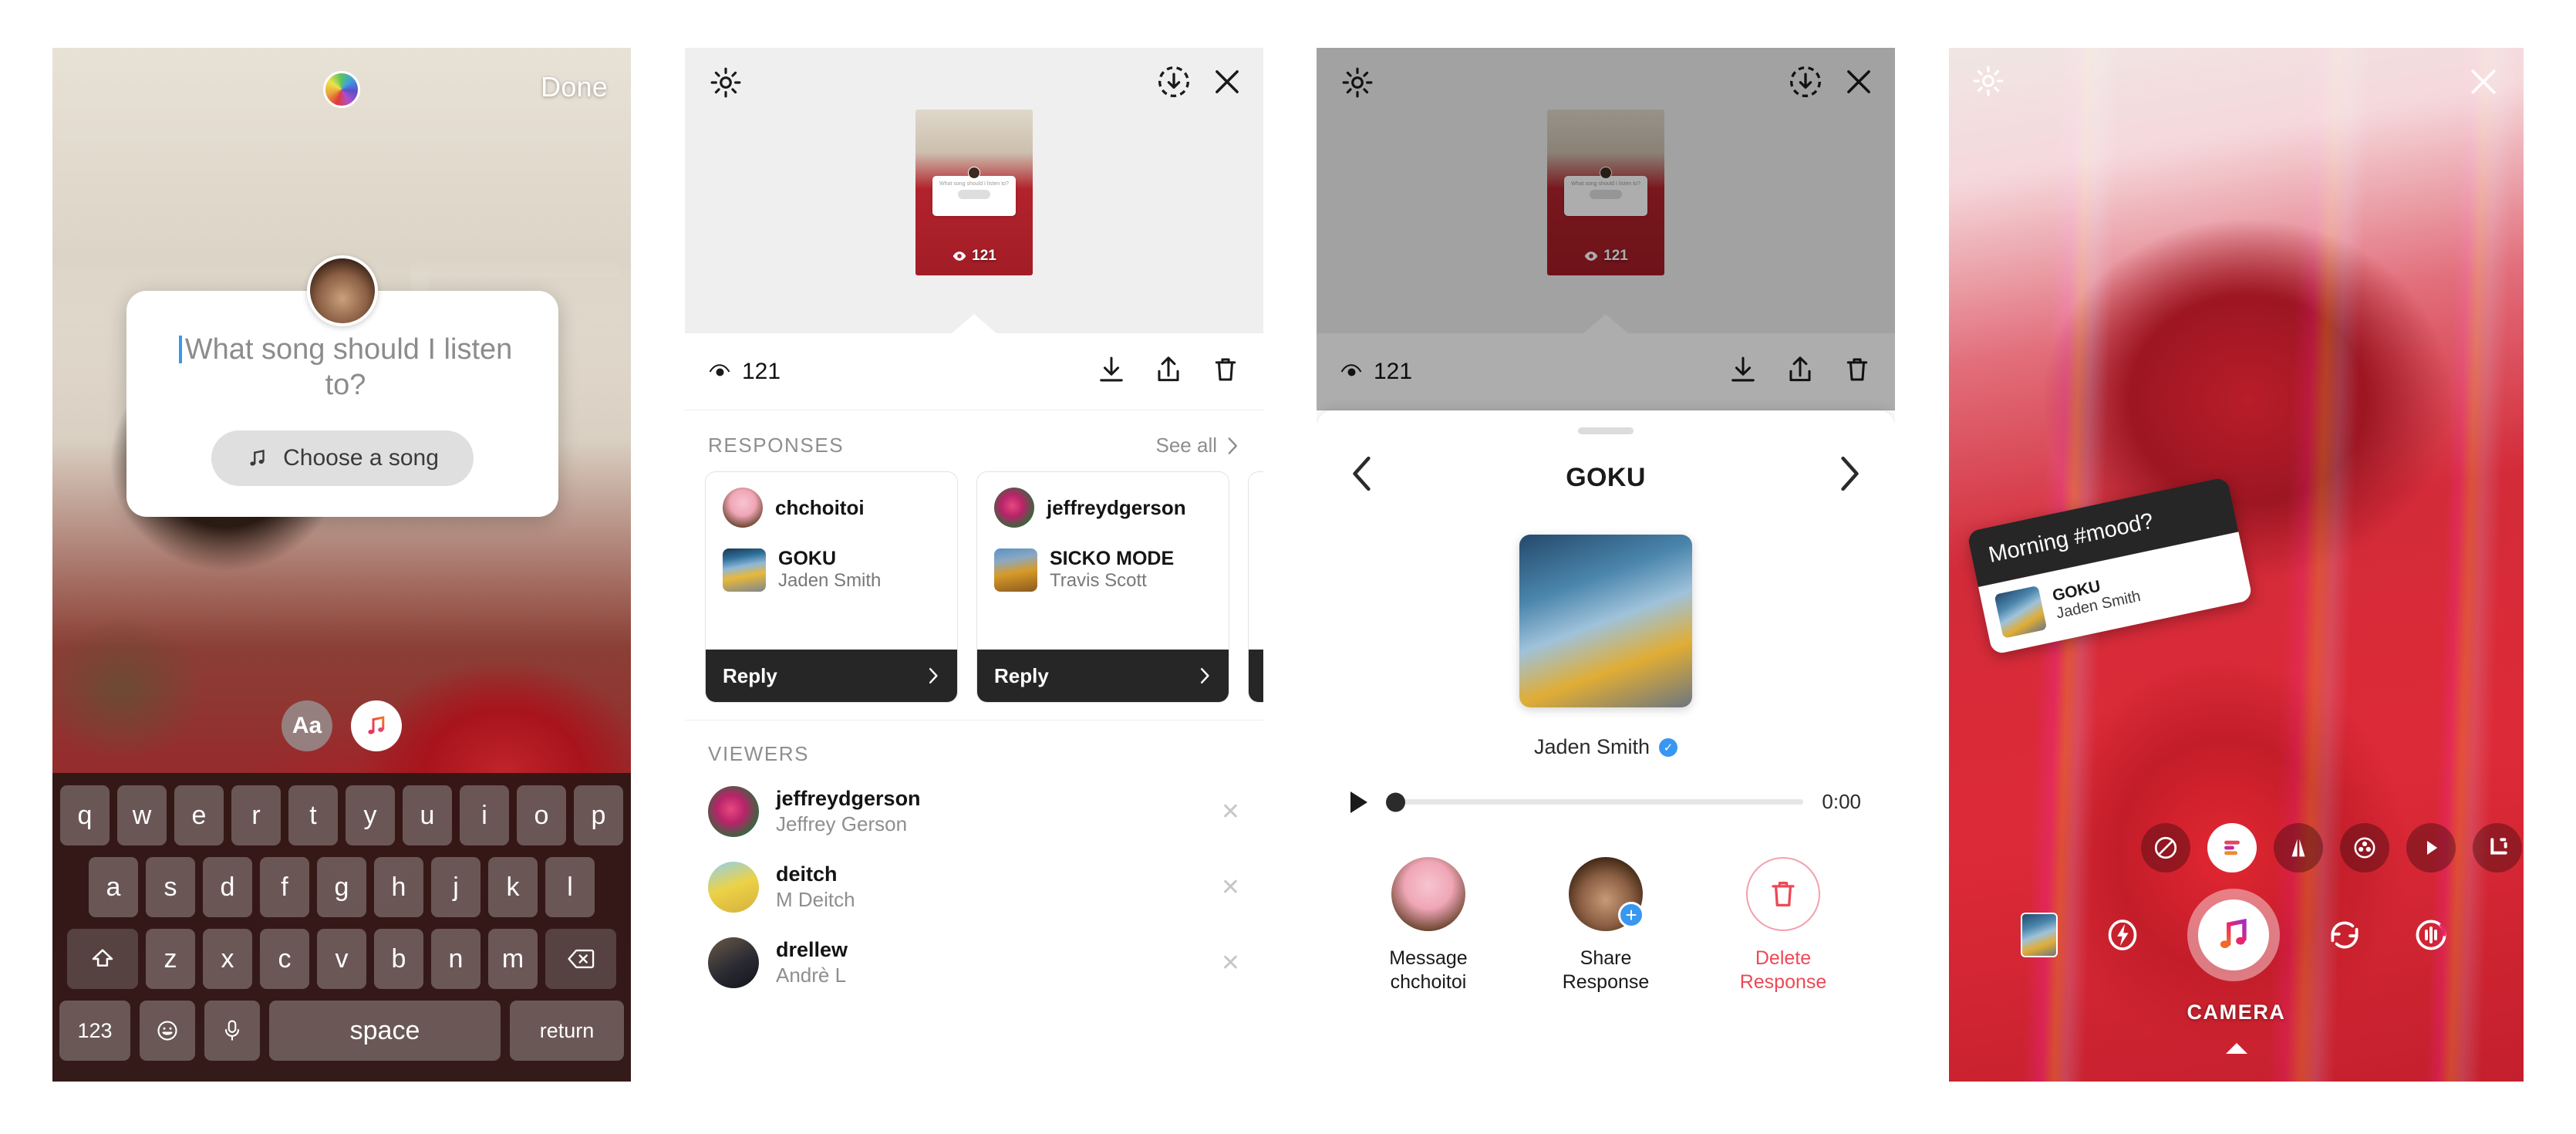  I want to click on see-all-responses-button: See all, so click(1198, 445).